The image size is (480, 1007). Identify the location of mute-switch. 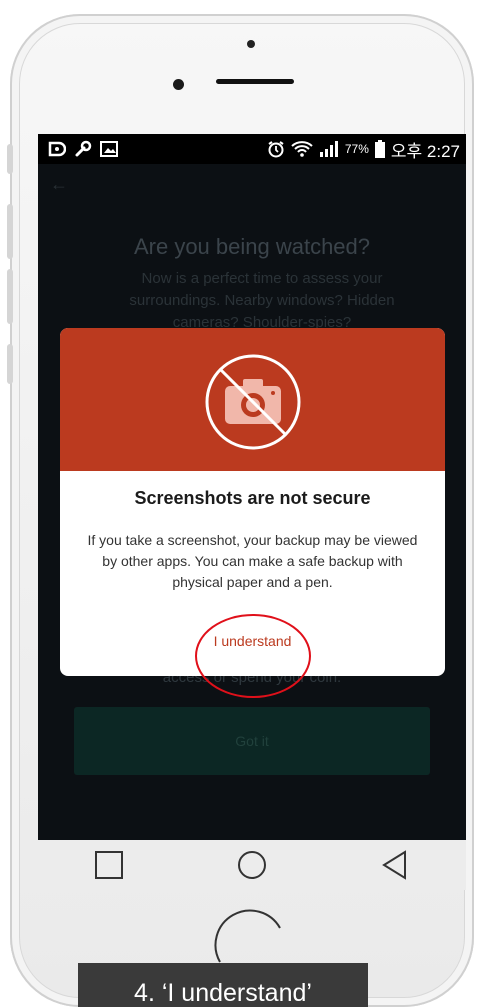
(10, 159).